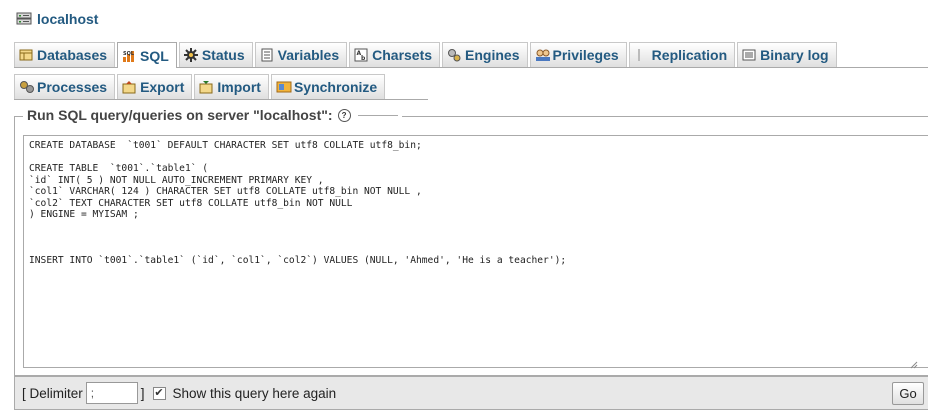 This screenshot has height=410, width=928. What do you see at coordinates (344, 115) in the screenshot?
I see `help-icon: ?` at bounding box center [344, 115].